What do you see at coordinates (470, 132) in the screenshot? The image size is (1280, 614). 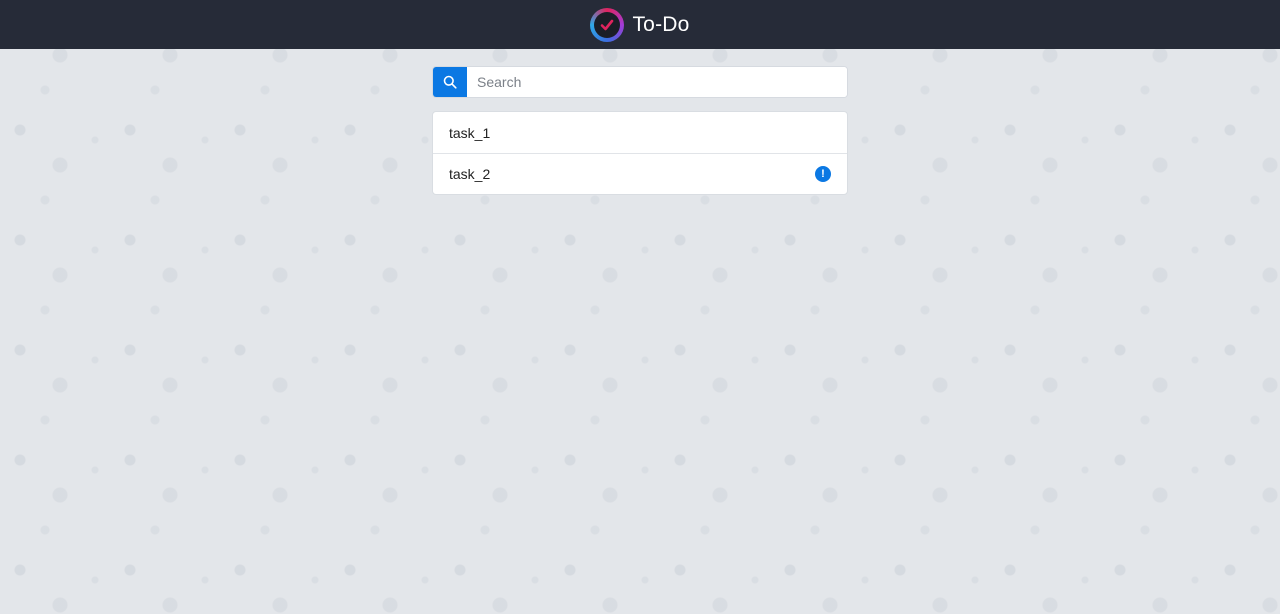 I see `task-label: task_1` at bounding box center [470, 132].